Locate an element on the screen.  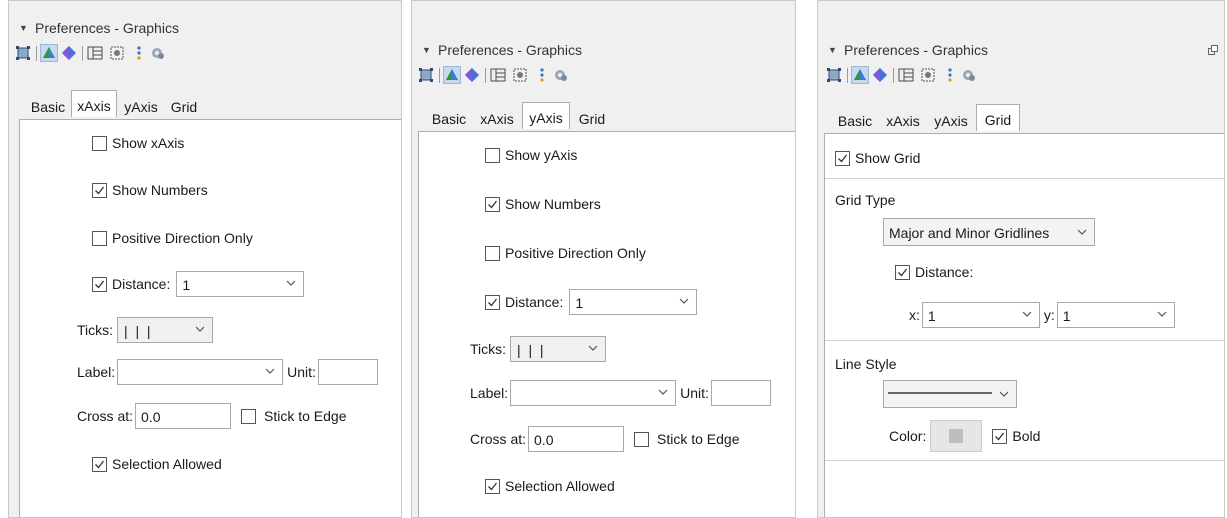
grid-type-heading: Grid Type is located at coordinates (865, 200).